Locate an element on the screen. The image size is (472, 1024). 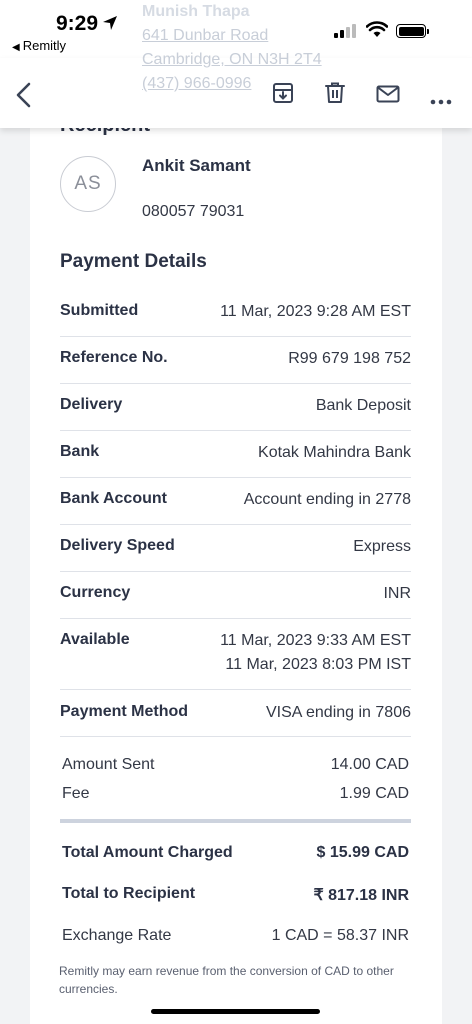
status-time: 9:29 is located at coordinates (77, 23).